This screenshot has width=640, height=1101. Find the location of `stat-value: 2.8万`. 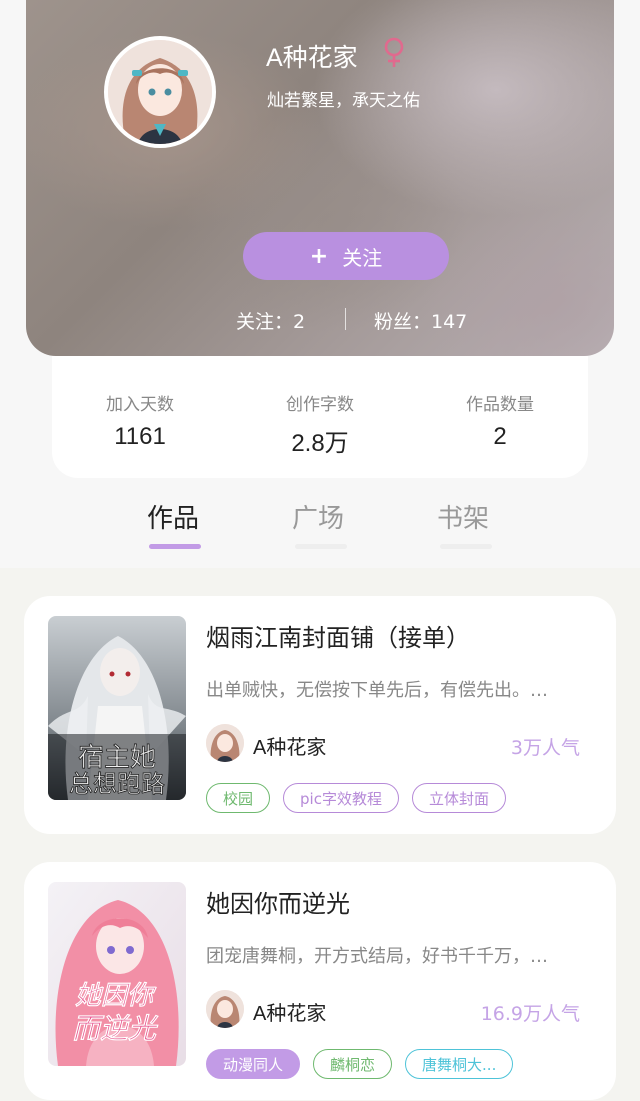

stat-value: 2.8万 is located at coordinates (320, 443).